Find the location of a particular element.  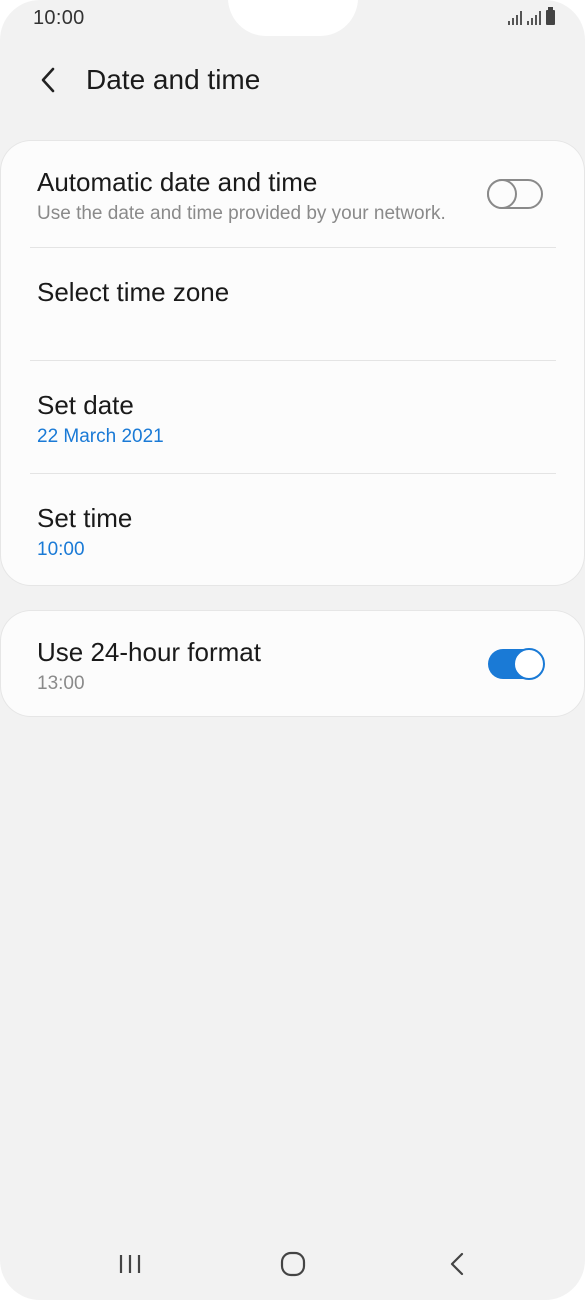

chevron-left-icon is located at coordinates (48, 80).